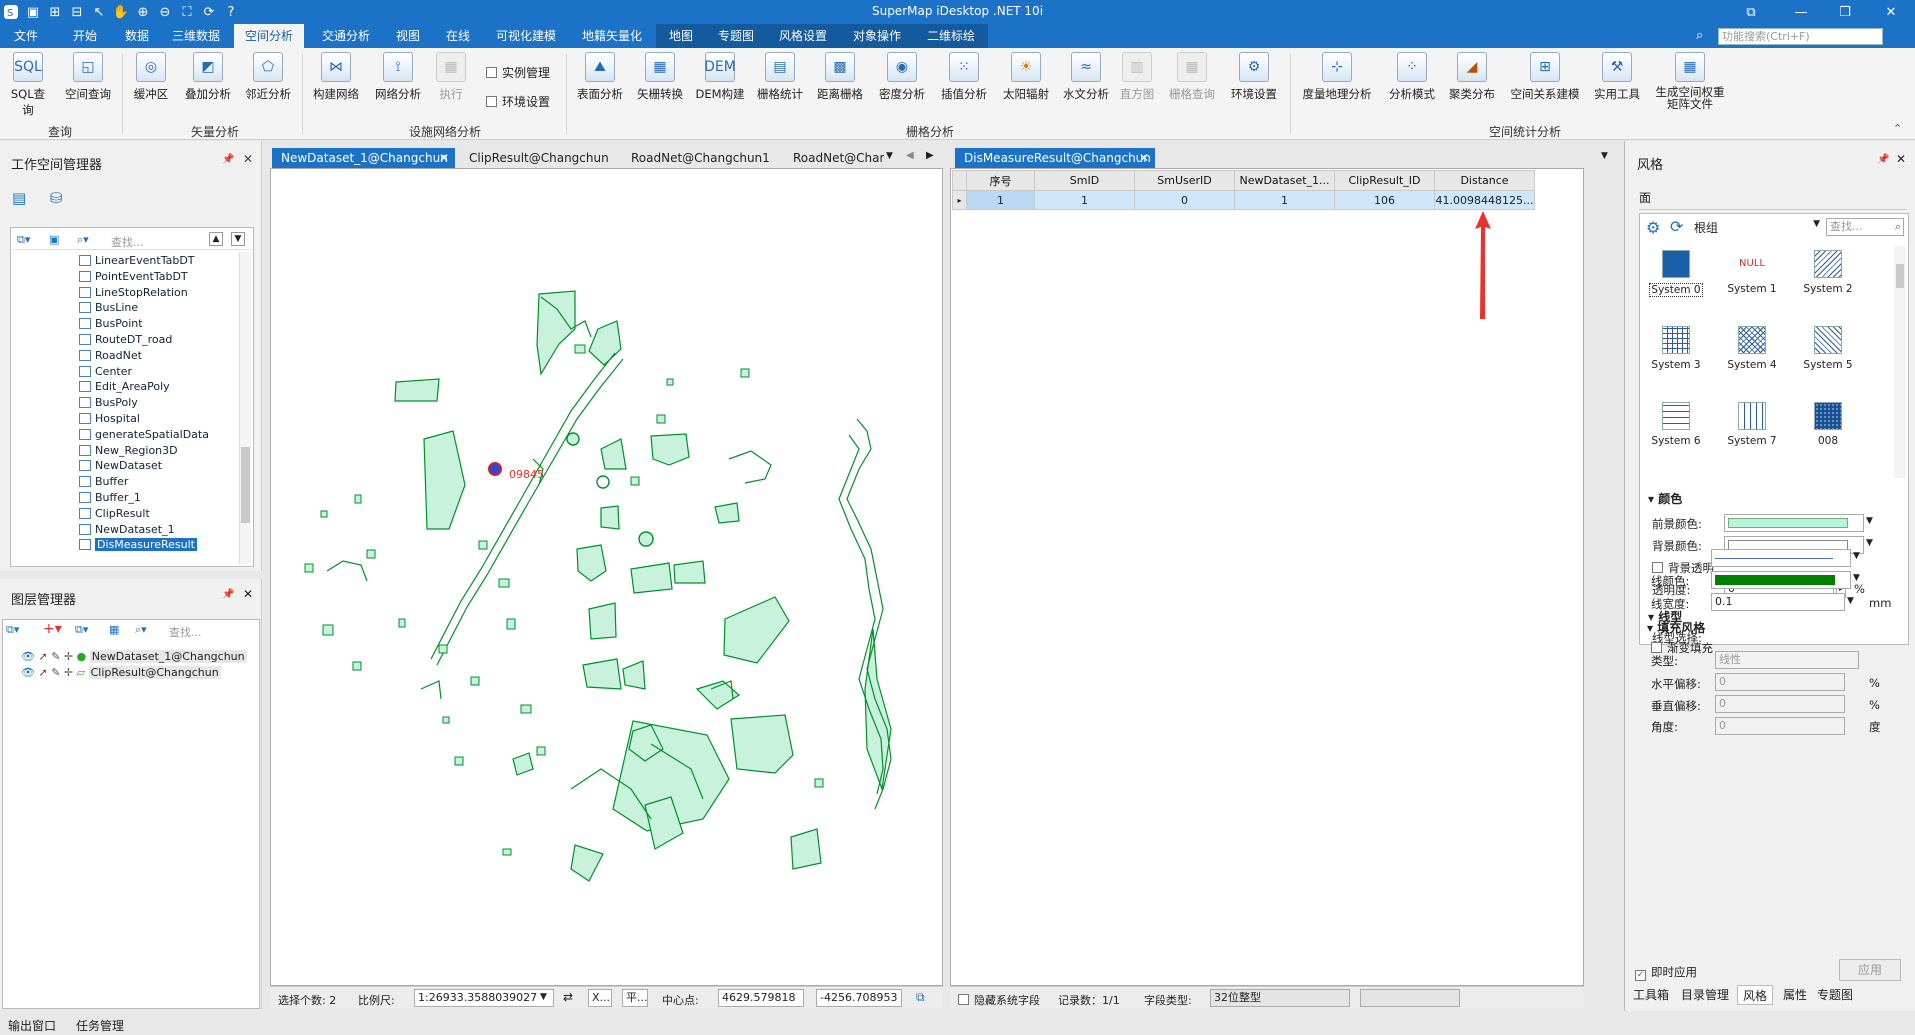 This screenshot has width=1915, height=1035. What do you see at coordinates (164, 435) in the screenshot?
I see `workspace-tree-item: generateSpatialData` at bounding box center [164, 435].